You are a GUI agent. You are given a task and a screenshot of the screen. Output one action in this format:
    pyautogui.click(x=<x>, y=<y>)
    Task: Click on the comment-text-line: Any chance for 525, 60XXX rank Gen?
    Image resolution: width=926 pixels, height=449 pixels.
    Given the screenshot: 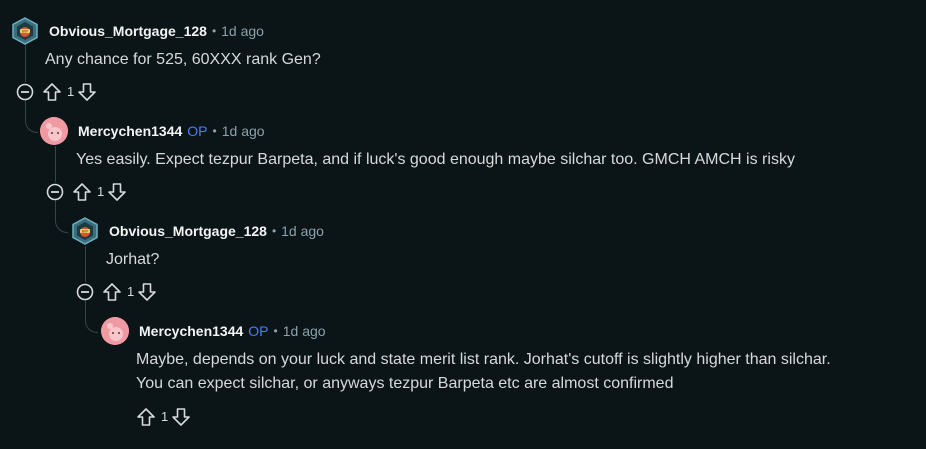 What is the action you would take?
    pyautogui.click(x=183, y=59)
    